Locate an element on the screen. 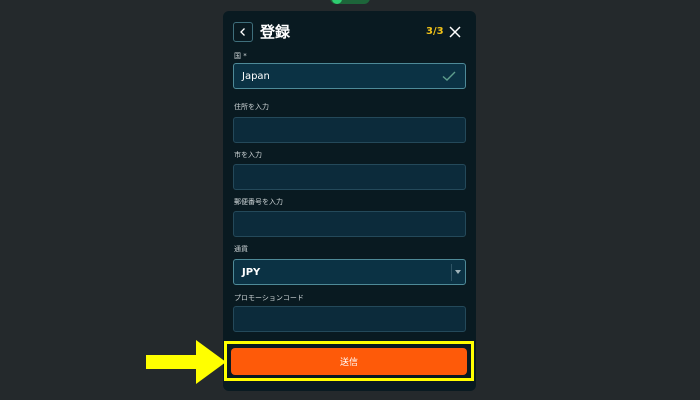 This screenshot has height=400, width=700. modal-header: 登録 3/3 is located at coordinates (349, 31).